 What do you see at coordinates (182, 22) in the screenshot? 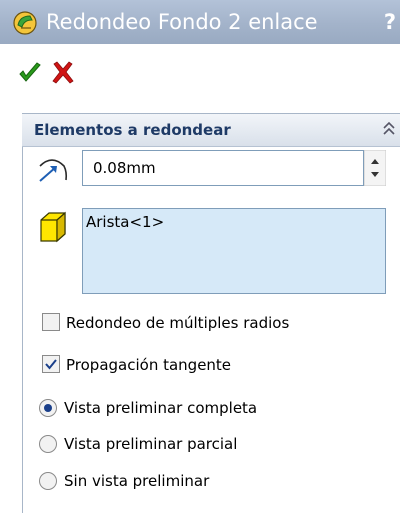
I see `panel-title: Redondeo Fondo 2 enlace` at bounding box center [182, 22].